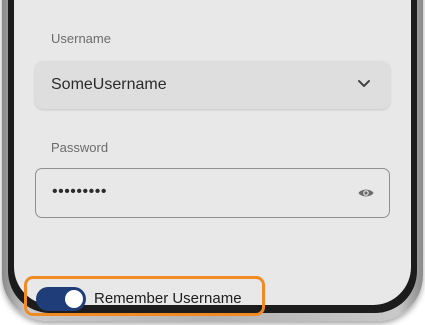 The width and height of the screenshot is (425, 325). What do you see at coordinates (168, 298) in the screenshot?
I see `remember-username-label: Remember Username` at bounding box center [168, 298].